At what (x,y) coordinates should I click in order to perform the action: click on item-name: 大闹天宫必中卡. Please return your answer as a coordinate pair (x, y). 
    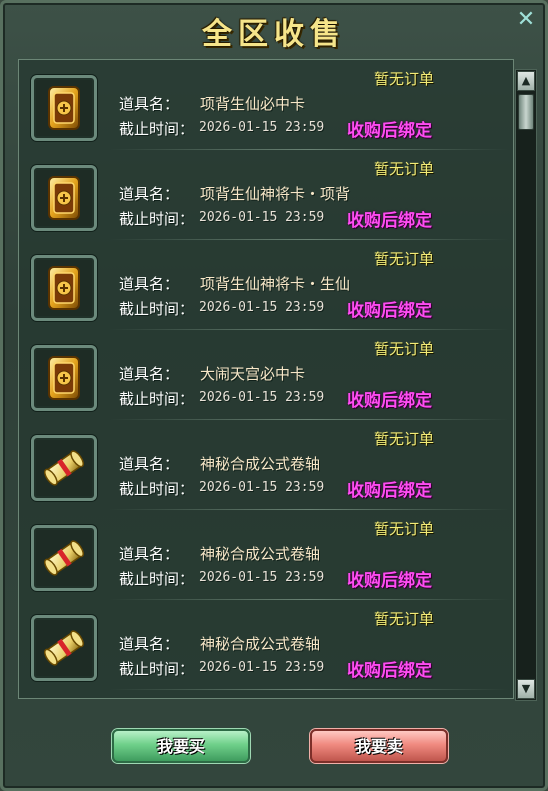
    Looking at the image, I should click on (253, 374).